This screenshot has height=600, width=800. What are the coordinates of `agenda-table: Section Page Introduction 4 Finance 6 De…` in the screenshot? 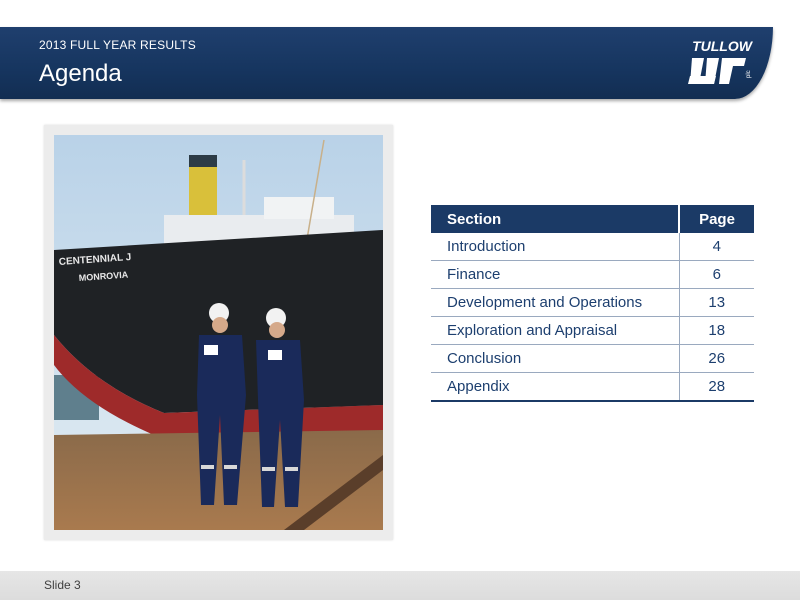 It's located at (592, 303).